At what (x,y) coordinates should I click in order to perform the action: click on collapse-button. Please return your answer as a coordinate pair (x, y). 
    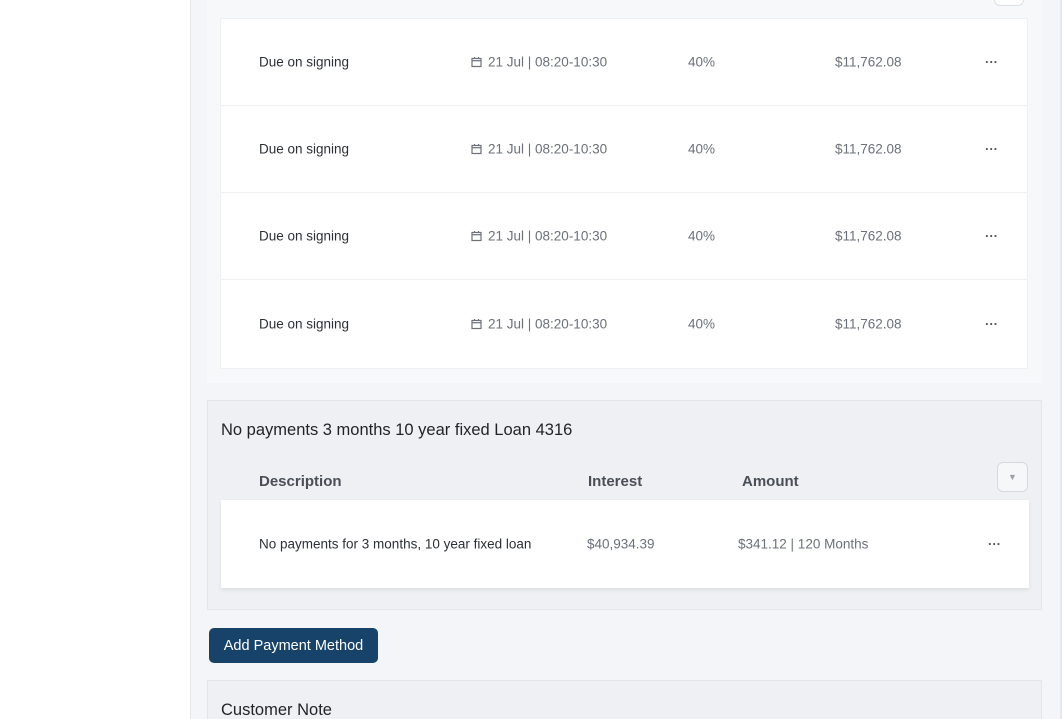
    Looking at the image, I should click on (1009, 3).